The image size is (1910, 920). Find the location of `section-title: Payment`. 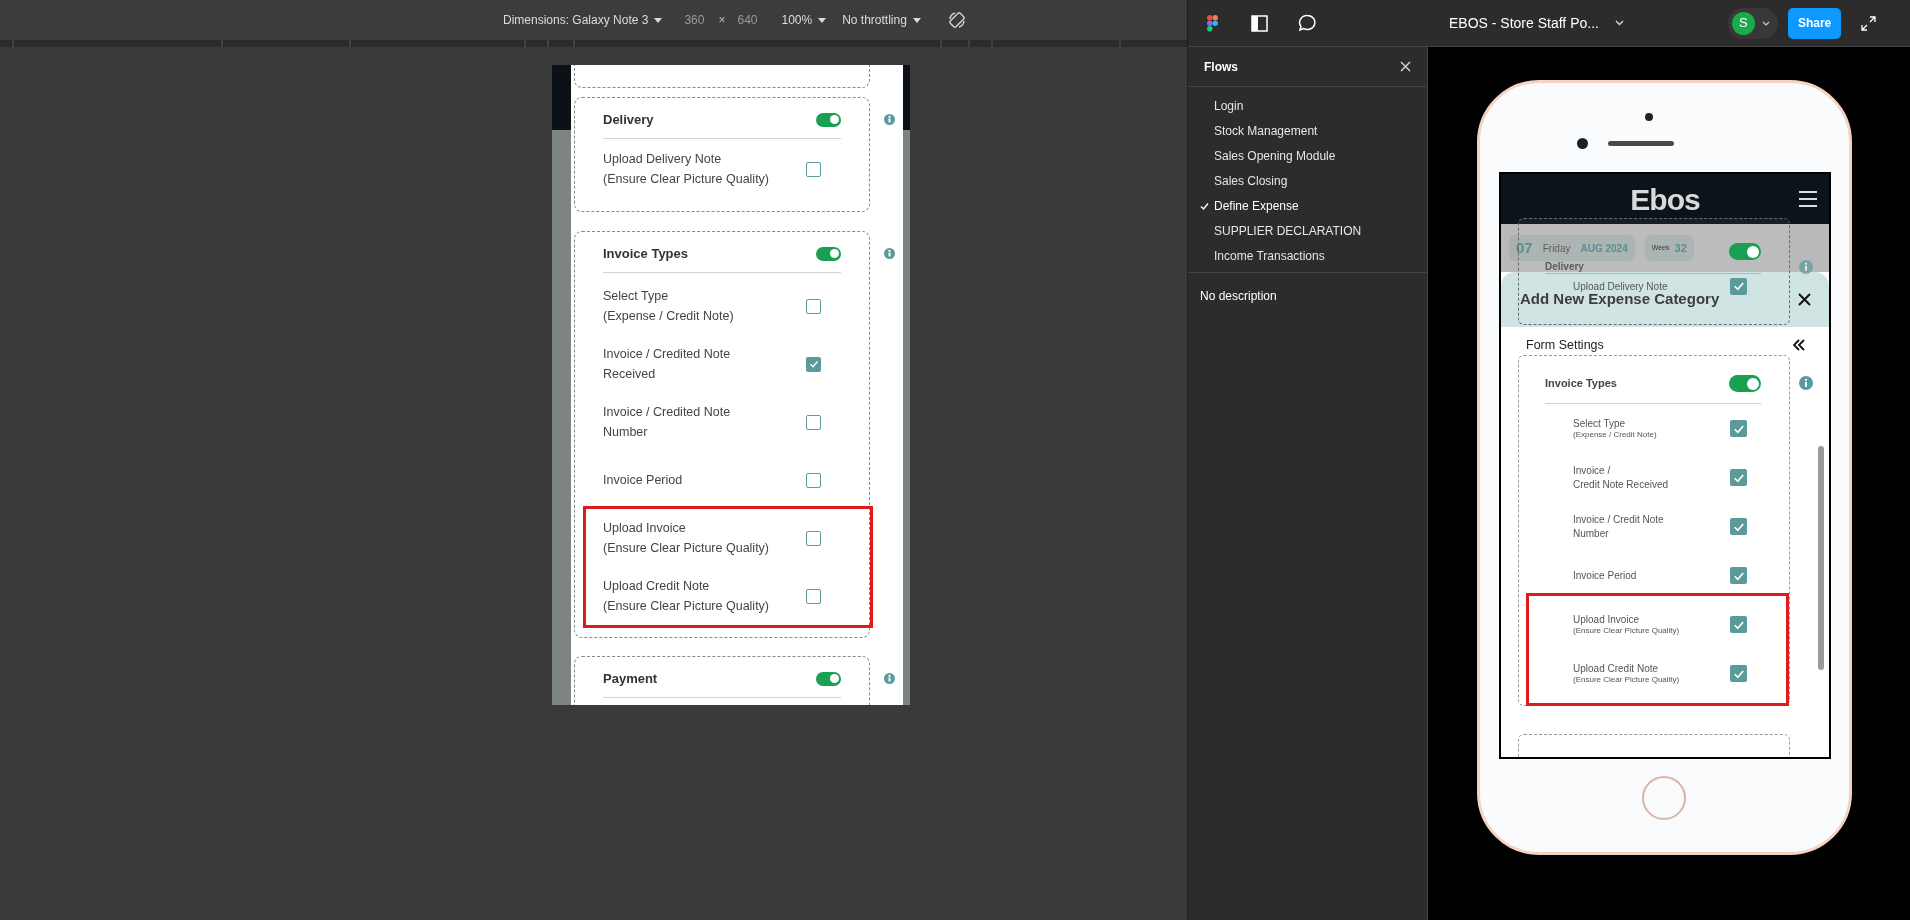

section-title: Payment is located at coordinates (630, 678).